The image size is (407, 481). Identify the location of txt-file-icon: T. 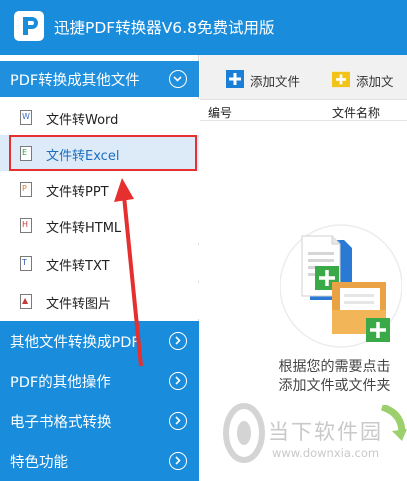
(26, 263).